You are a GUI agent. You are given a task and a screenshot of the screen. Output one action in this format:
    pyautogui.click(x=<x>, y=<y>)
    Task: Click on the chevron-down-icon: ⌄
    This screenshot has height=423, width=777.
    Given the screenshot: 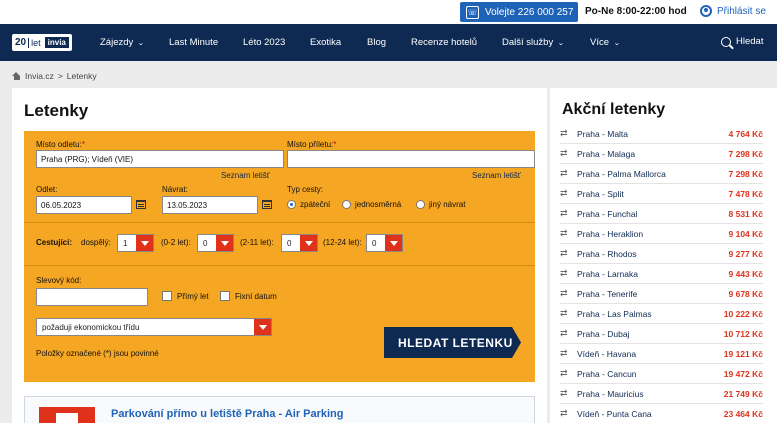 What is the action you would take?
    pyautogui.click(x=561, y=43)
    